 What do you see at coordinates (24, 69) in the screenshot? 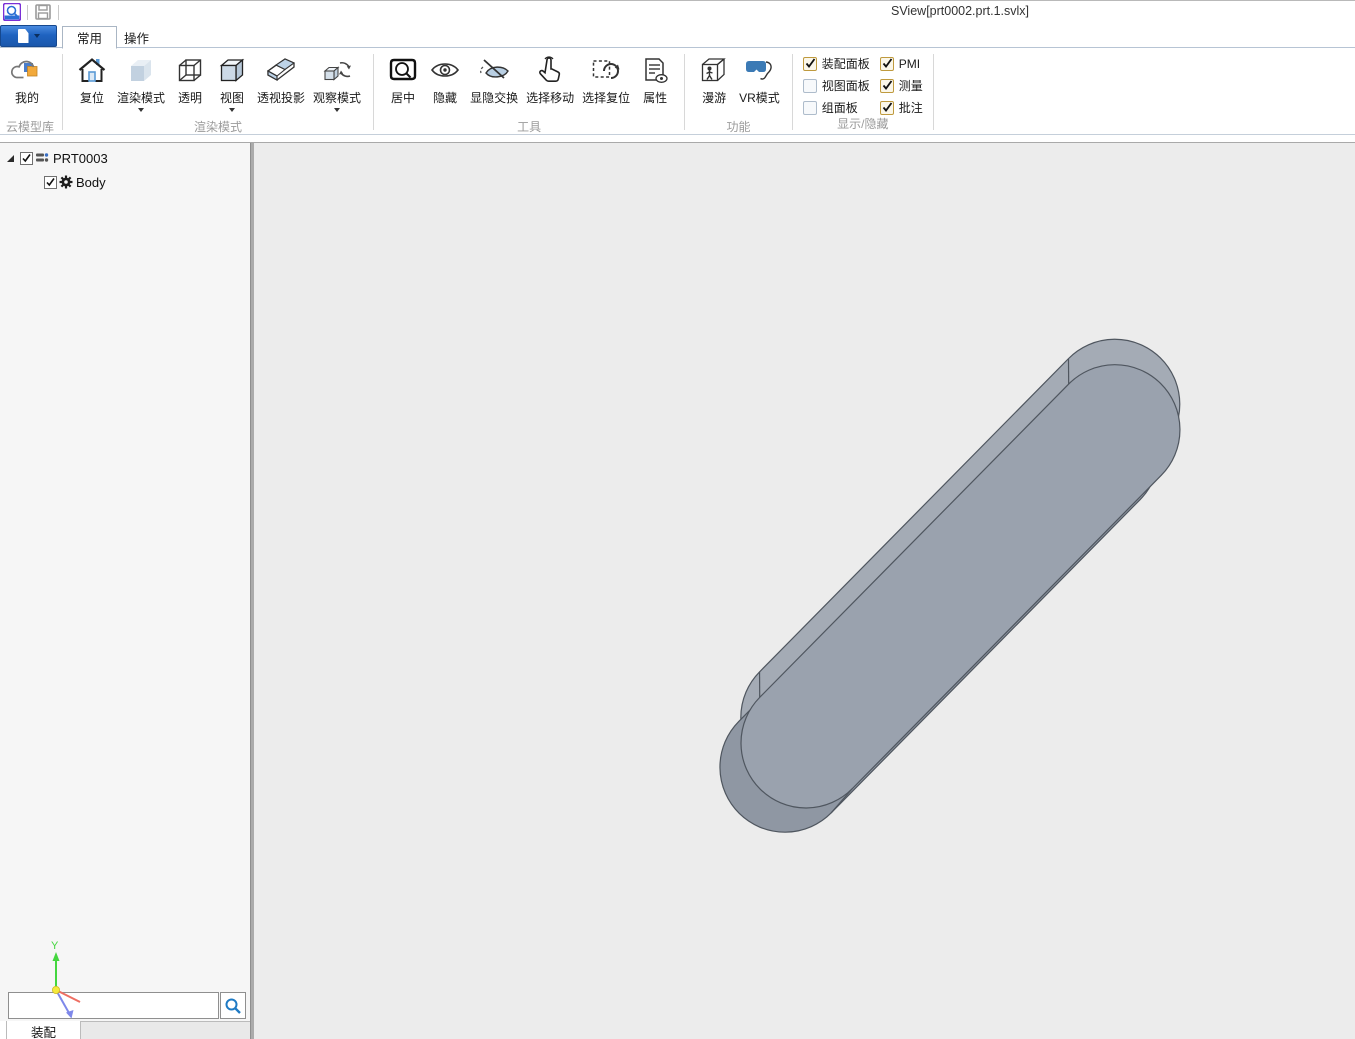
I see `cloud-icon` at bounding box center [24, 69].